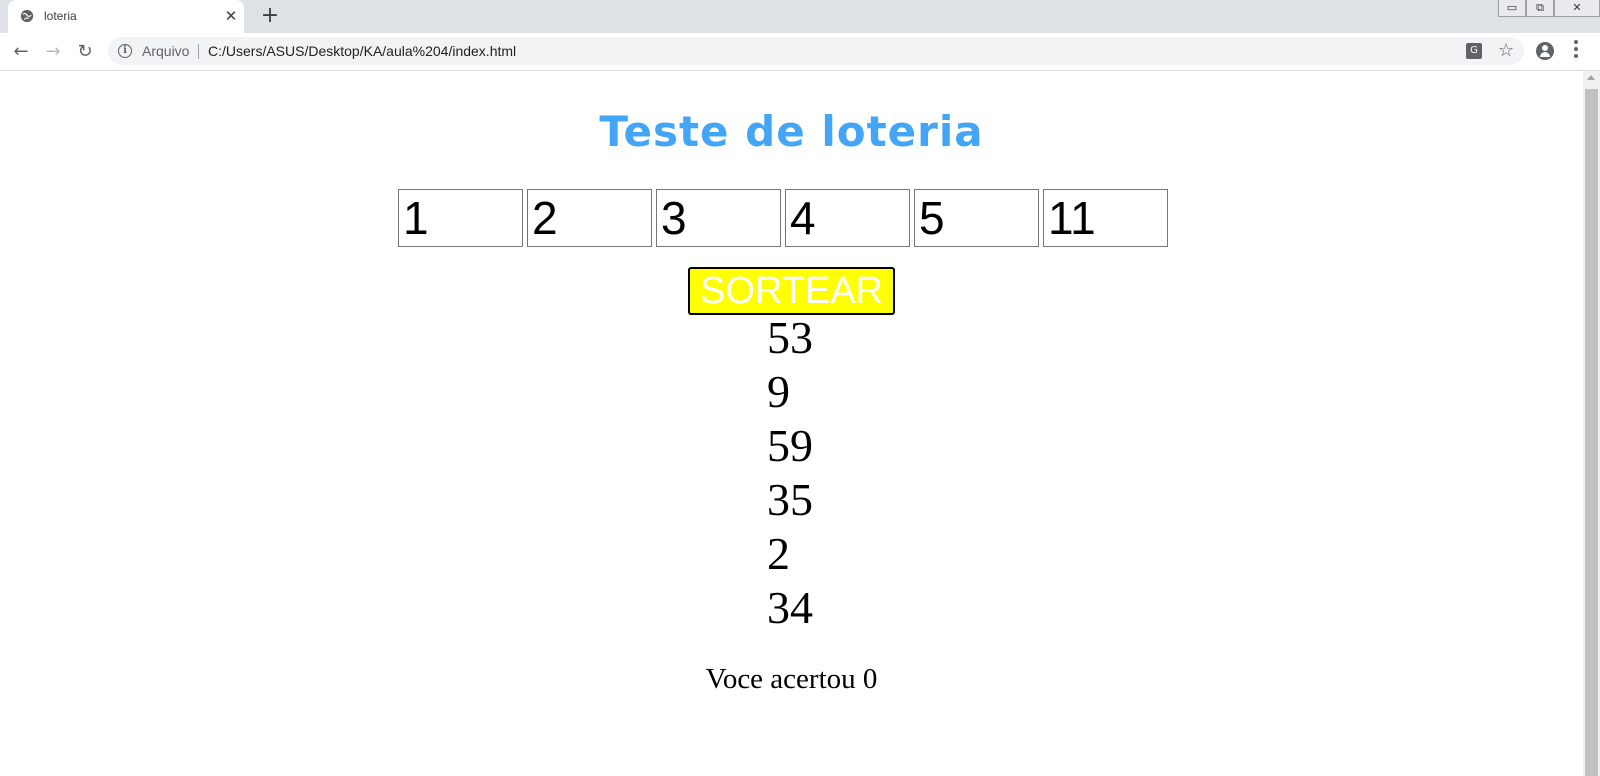 Image resolution: width=1600 pixels, height=776 pixels. I want to click on drawn-number: 59, so click(790, 445).